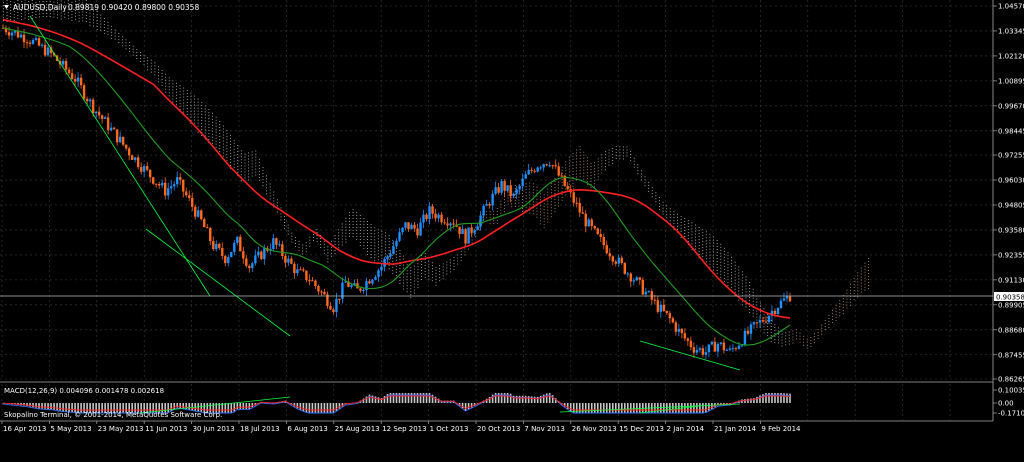  What do you see at coordinates (1011, 330) in the screenshot?
I see `price-tick-label: 0.88680` at bounding box center [1011, 330].